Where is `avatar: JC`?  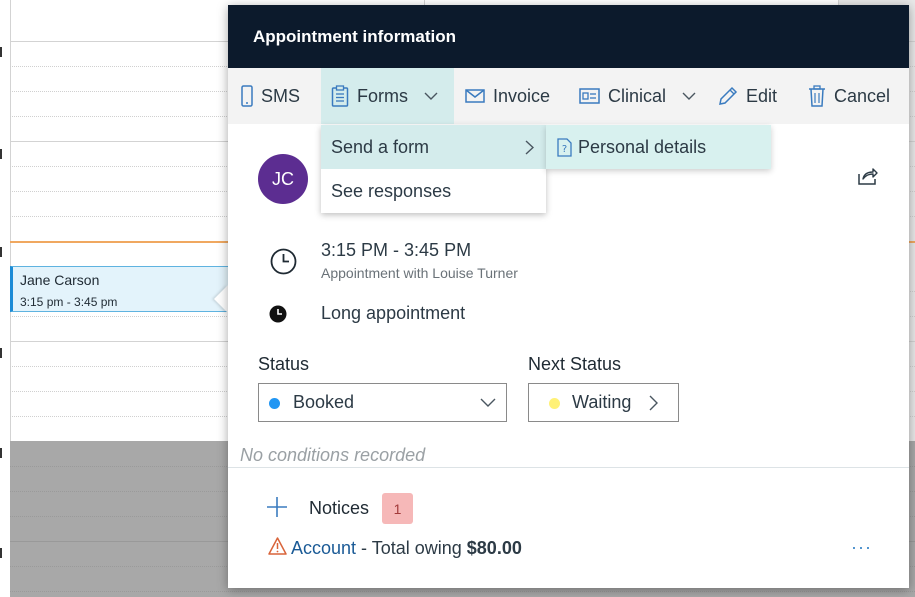
avatar: JC is located at coordinates (283, 179).